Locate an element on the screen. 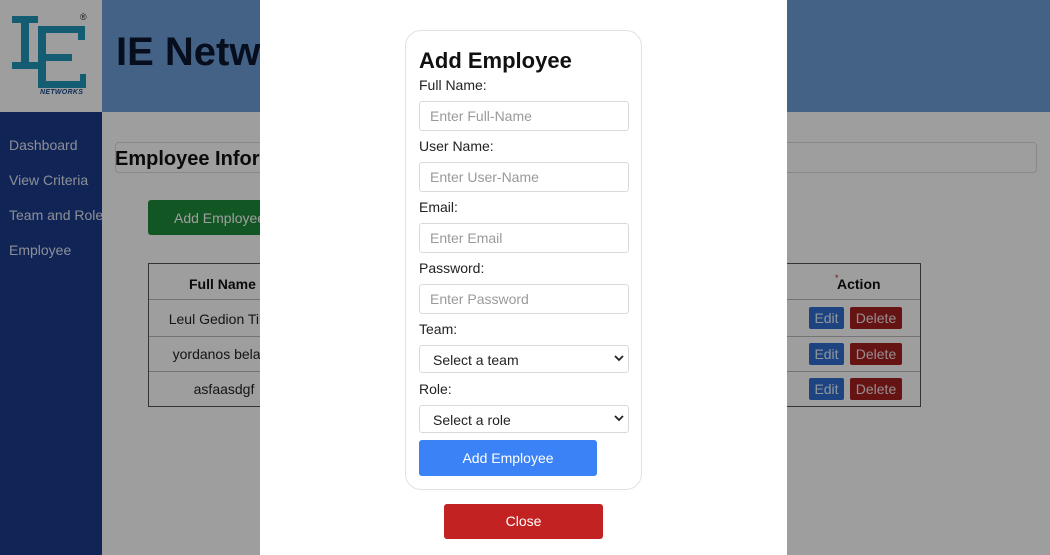 The image size is (1050, 555). role-label: Role: is located at coordinates (435, 389).